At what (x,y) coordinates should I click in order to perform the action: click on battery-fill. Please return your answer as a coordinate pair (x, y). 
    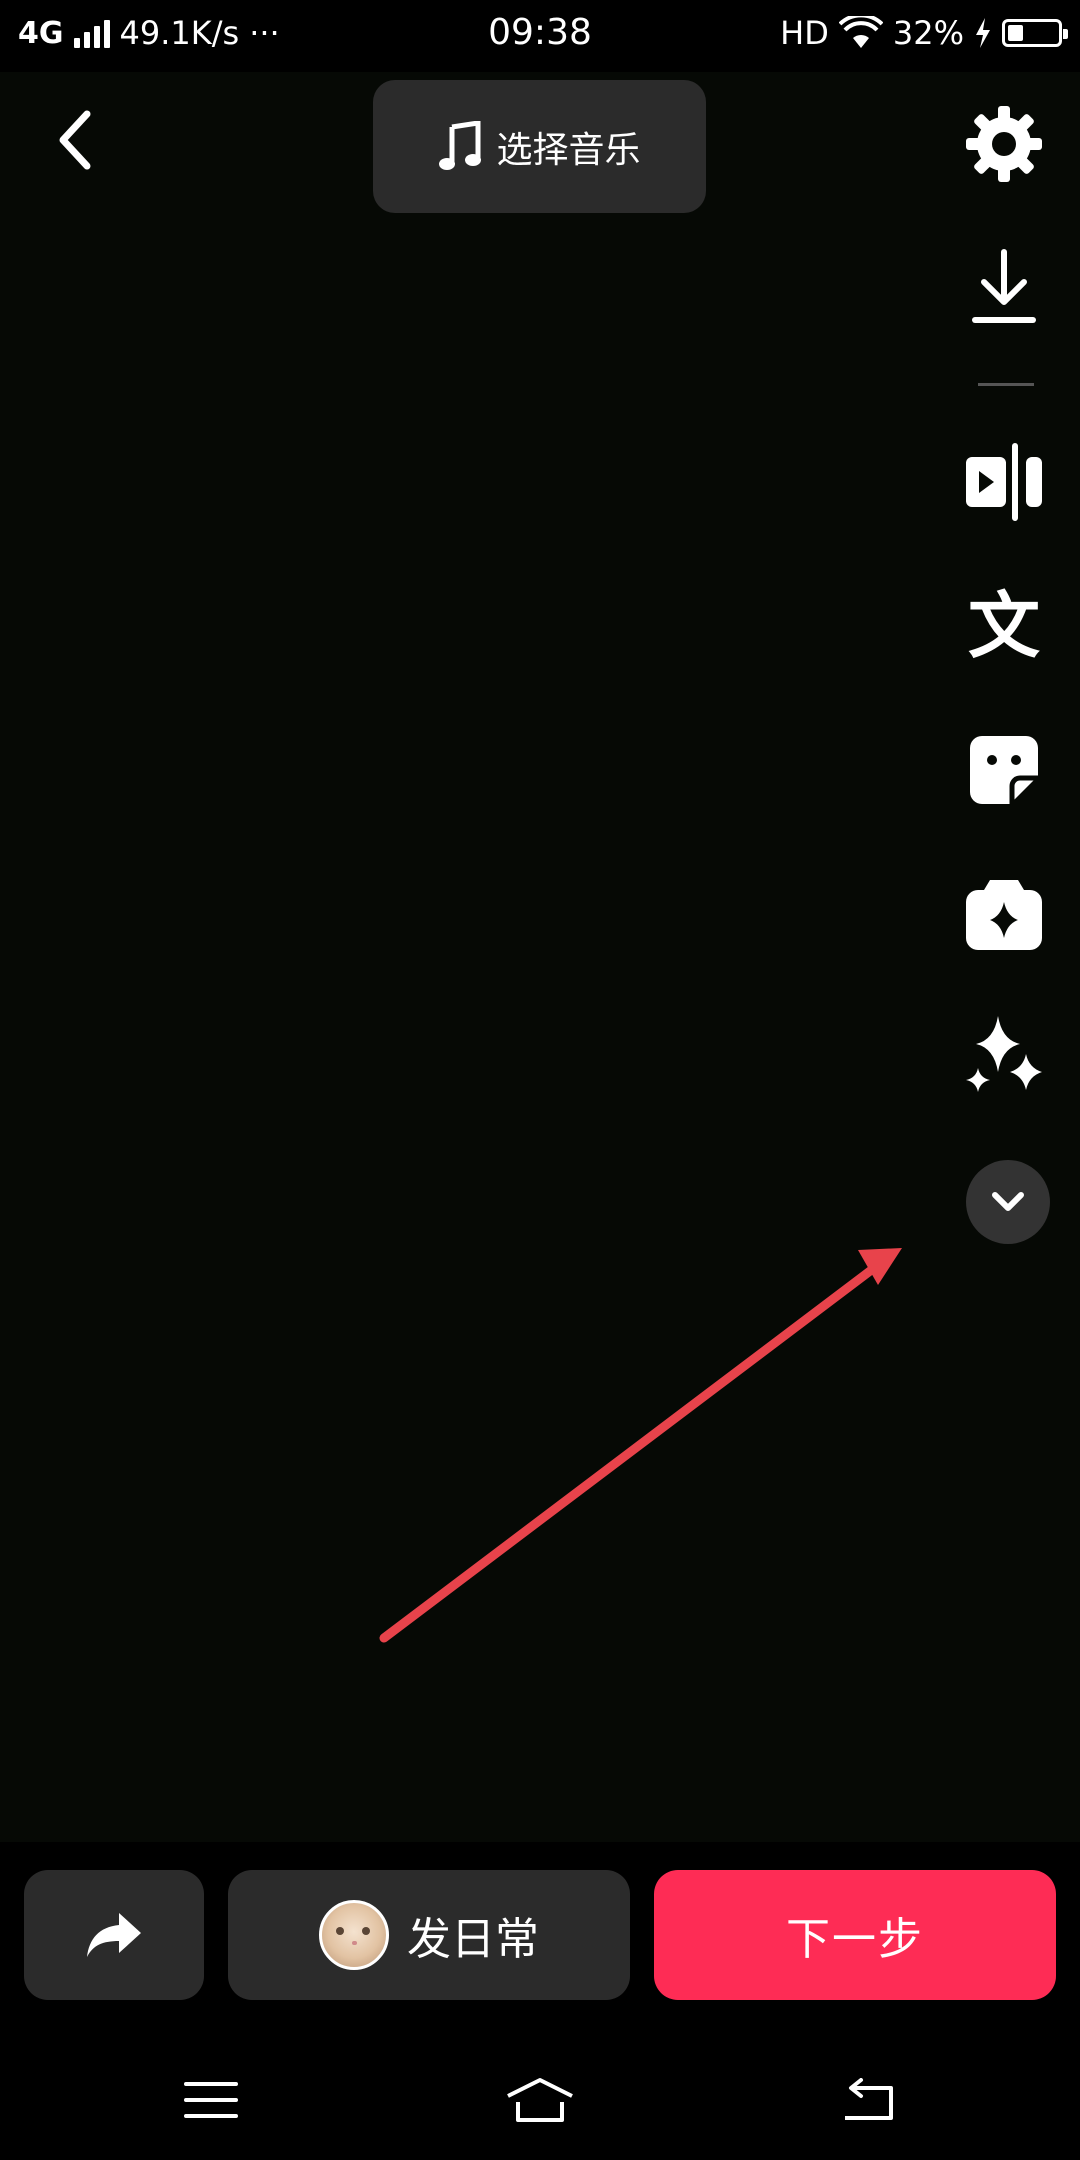
    Looking at the image, I should click on (1015, 33).